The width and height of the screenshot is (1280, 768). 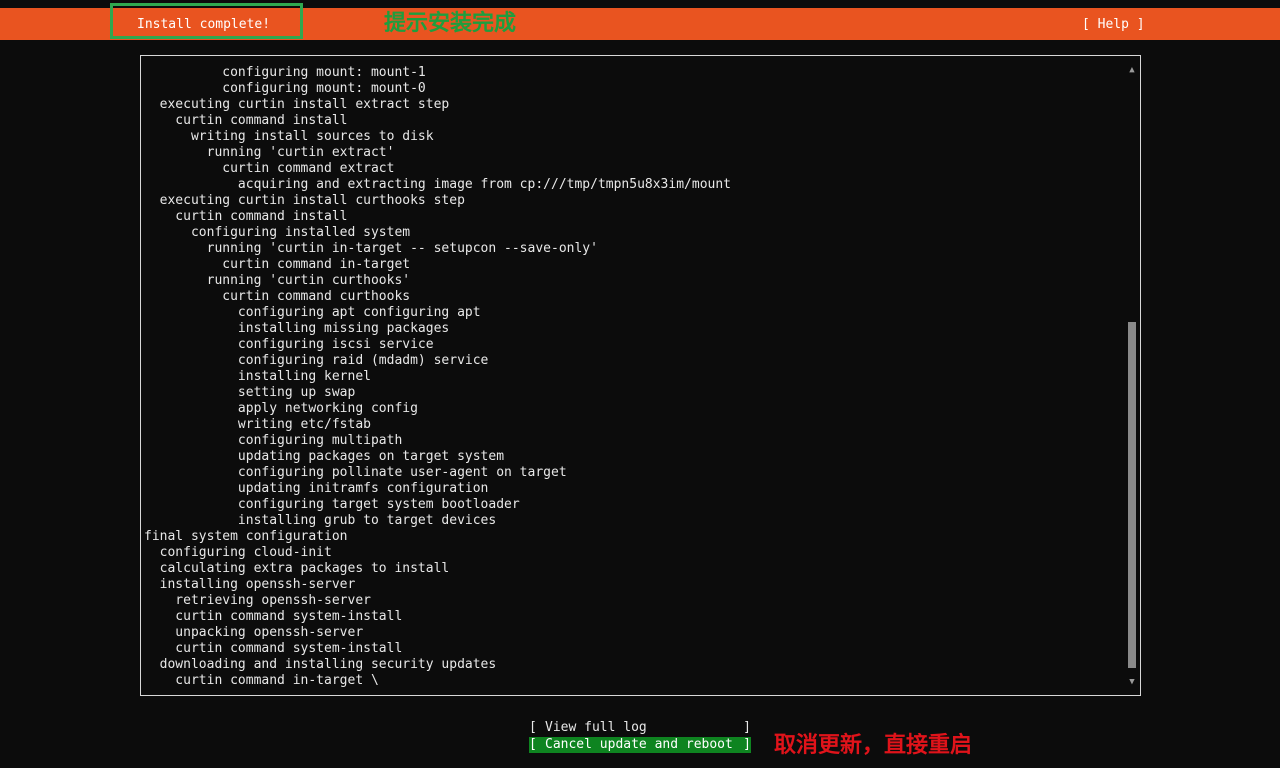 I want to click on log-line: installing grub to target devices, so click(x=320, y=520).